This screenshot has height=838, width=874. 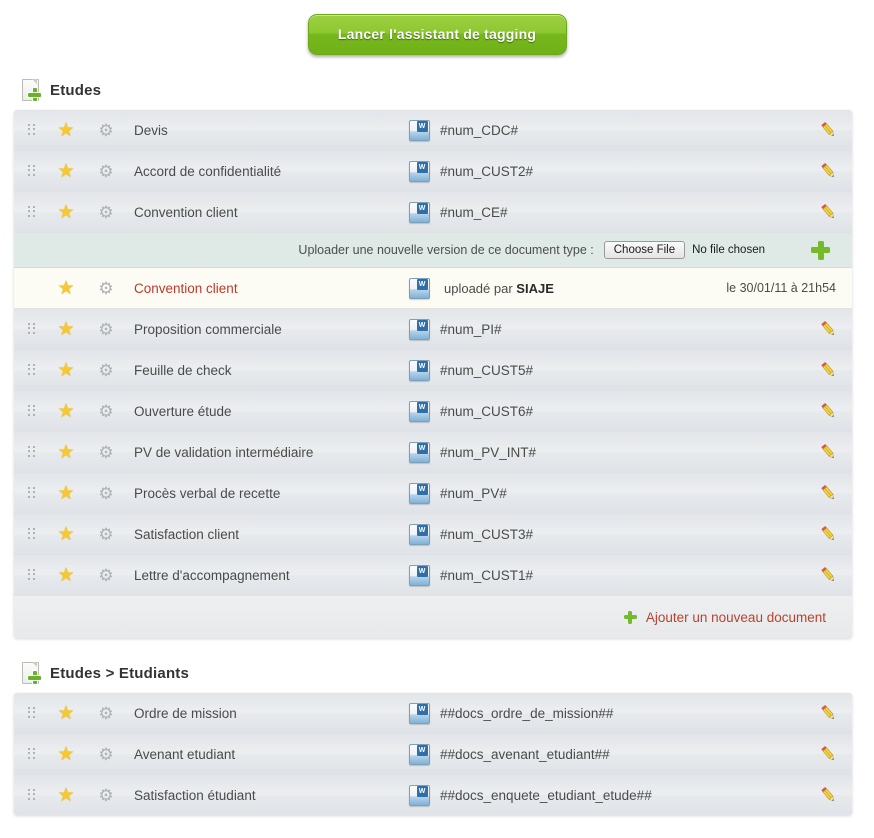 What do you see at coordinates (186, 212) in the screenshot?
I see `document-name: Convention client` at bounding box center [186, 212].